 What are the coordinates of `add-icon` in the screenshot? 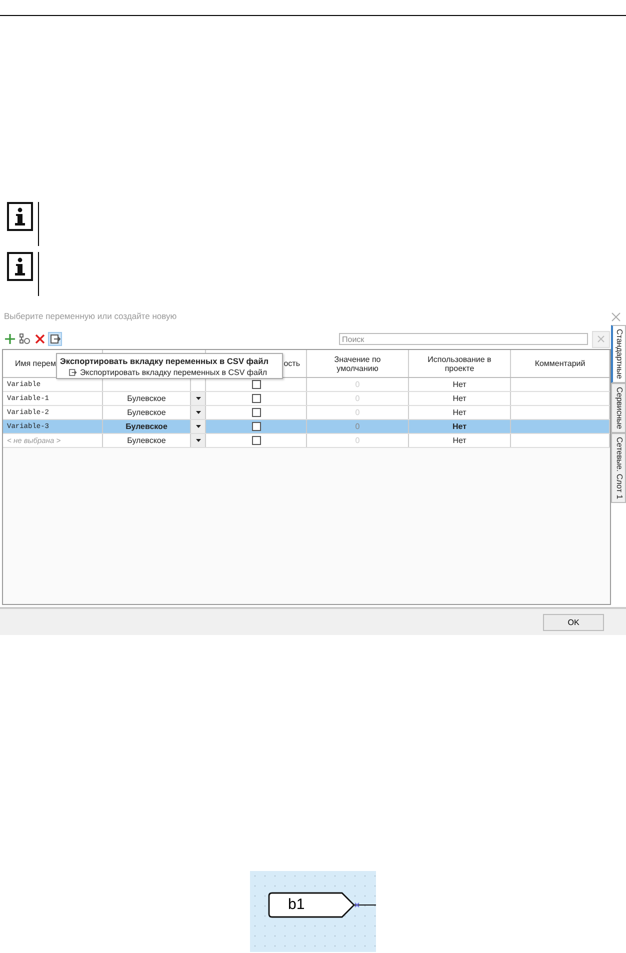 It's located at (10, 339).